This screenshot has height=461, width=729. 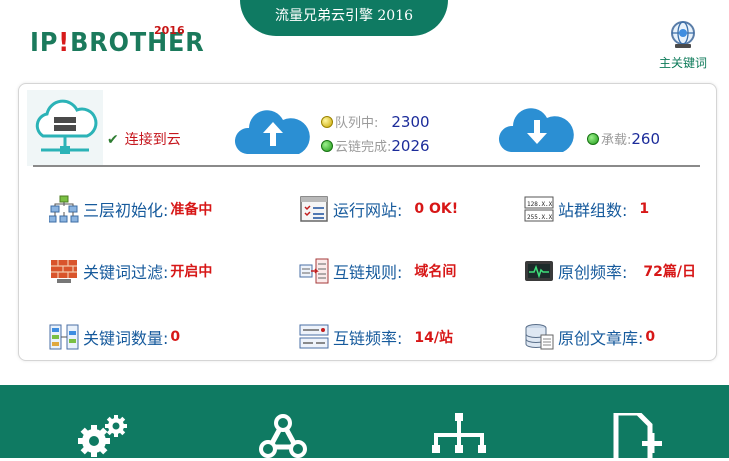 What do you see at coordinates (283, 437) in the screenshot?
I see `webhook-icon` at bounding box center [283, 437].